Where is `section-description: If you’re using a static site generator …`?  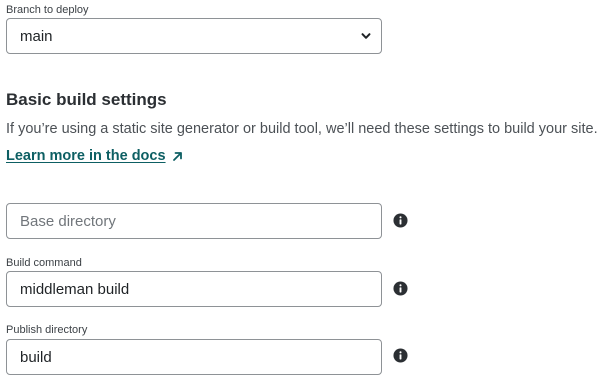
section-description: If you’re using a static site generator … is located at coordinates (302, 129).